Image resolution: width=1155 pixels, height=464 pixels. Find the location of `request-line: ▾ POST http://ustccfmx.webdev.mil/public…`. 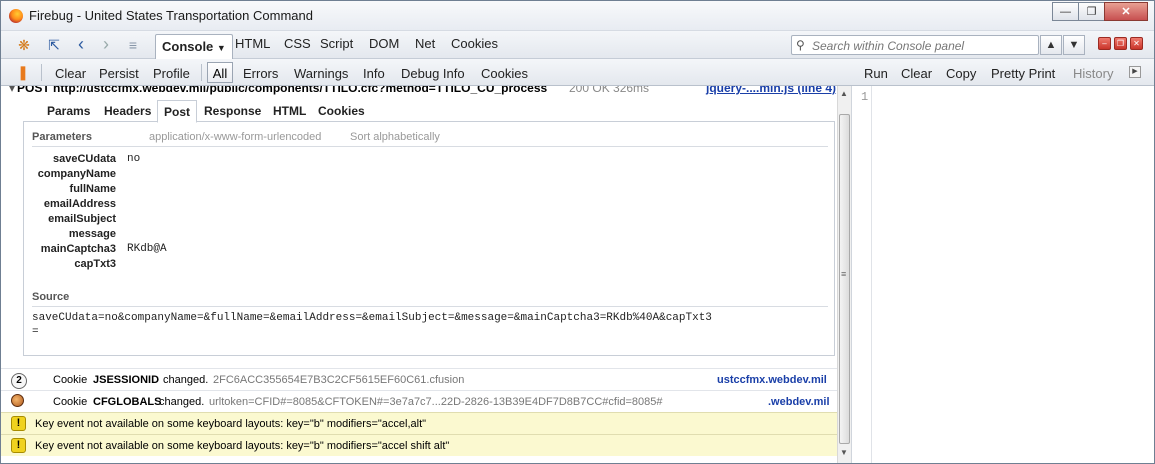

request-line: ▾ POST http://ustccfmx.webdev.mil/public… is located at coordinates (423, 90).